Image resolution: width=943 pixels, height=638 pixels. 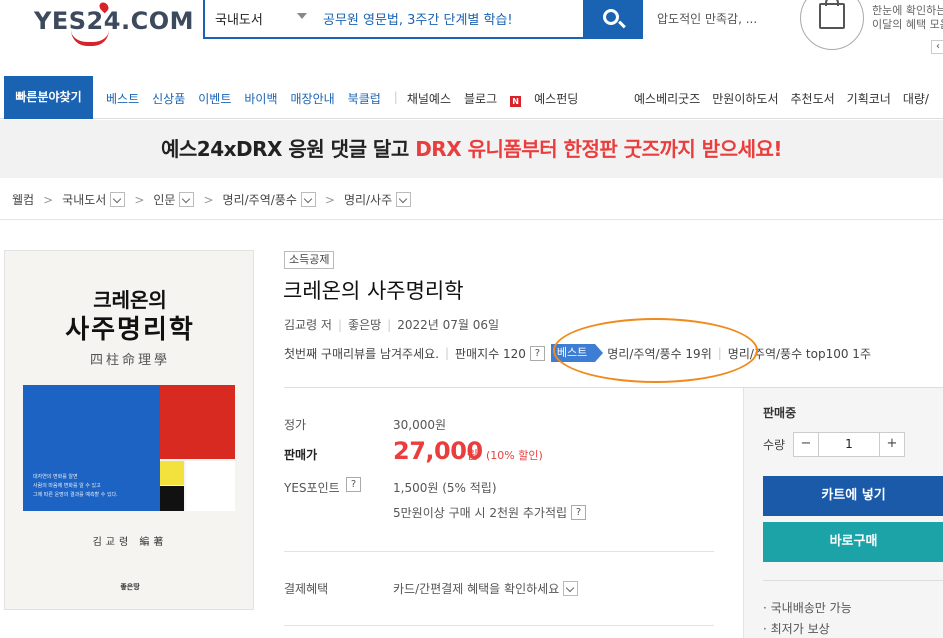 What do you see at coordinates (579, 512) in the screenshot?
I see `point-extra-help-icon: ?` at bounding box center [579, 512].